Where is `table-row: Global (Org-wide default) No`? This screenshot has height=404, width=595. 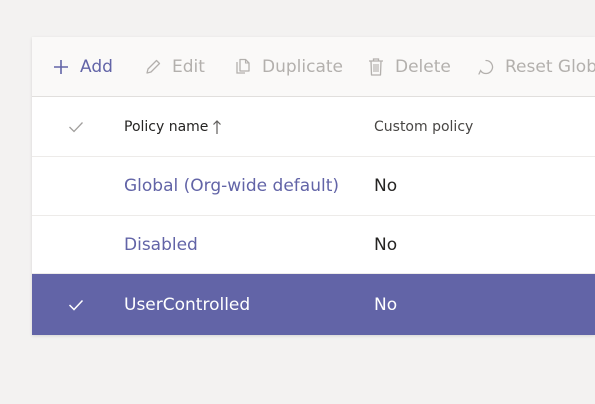
table-row: Global (Org-wide default) No is located at coordinates (313, 186).